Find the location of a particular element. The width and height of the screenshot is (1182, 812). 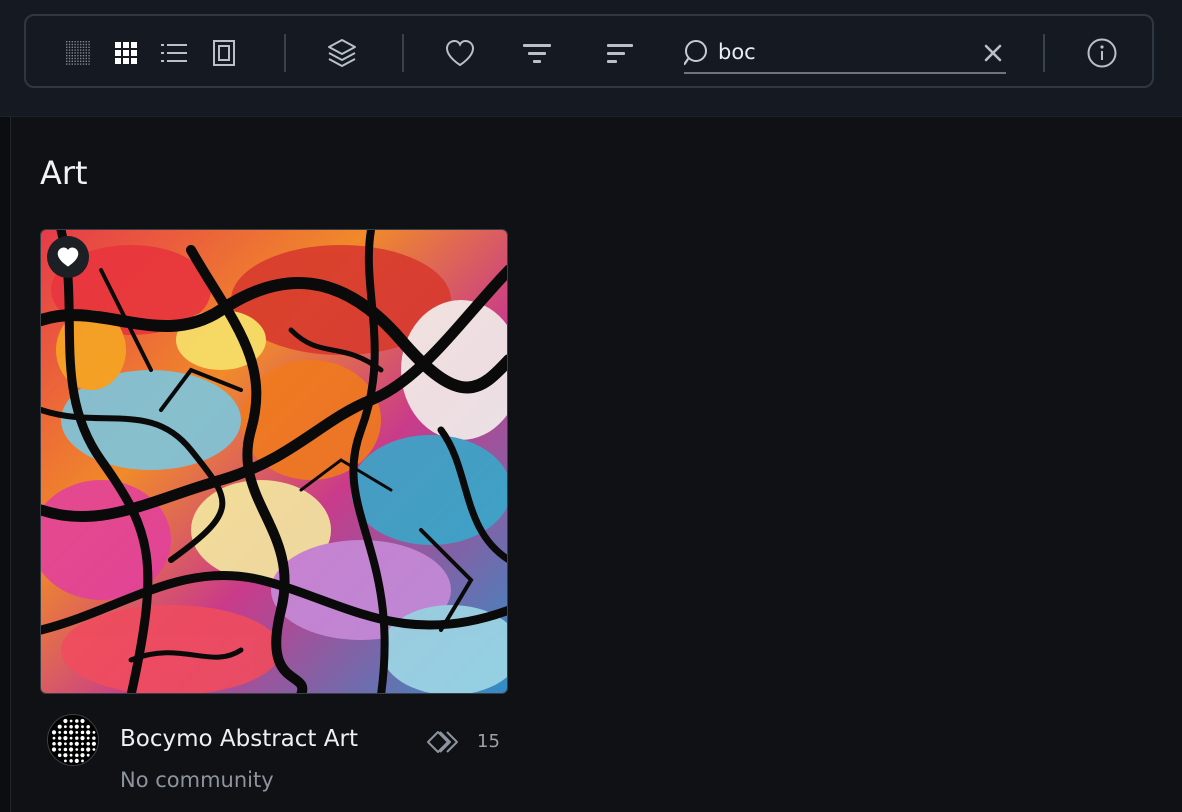

info-icon is located at coordinates (1102, 53).